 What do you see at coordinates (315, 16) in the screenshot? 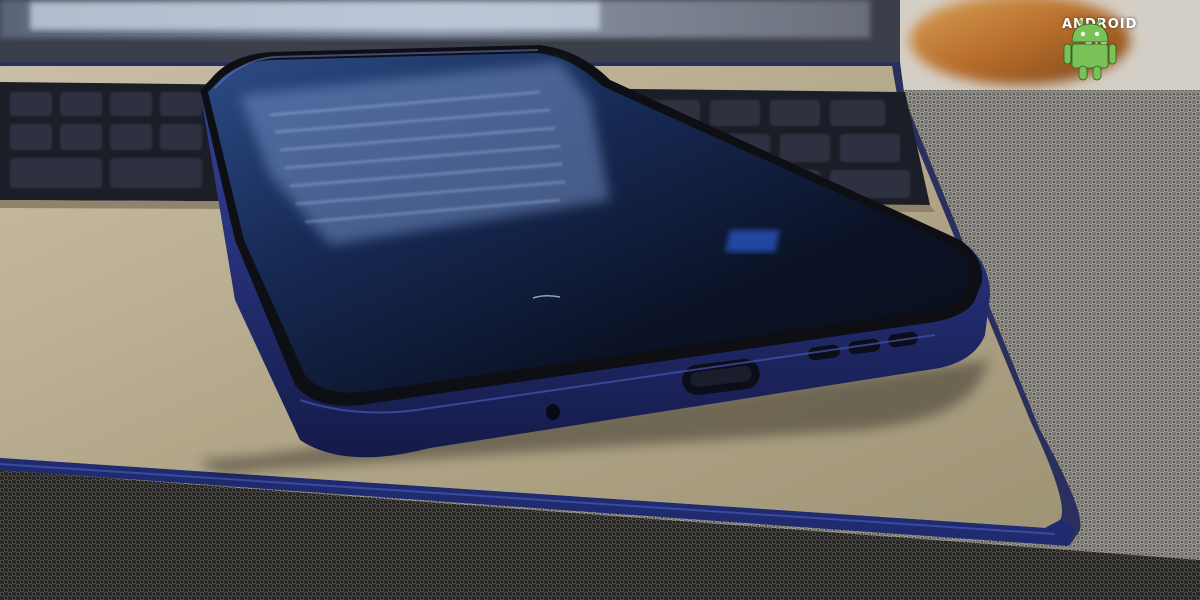
I see `laptop-screen-window` at bounding box center [315, 16].